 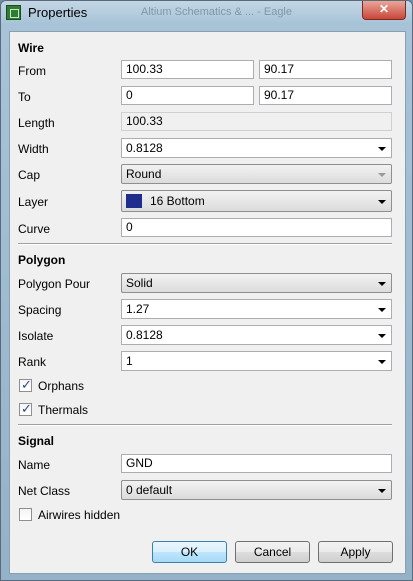 What do you see at coordinates (256, 283) in the screenshot?
I see `polygon-pour-combo: Solid` at bounding box center [256, 283].